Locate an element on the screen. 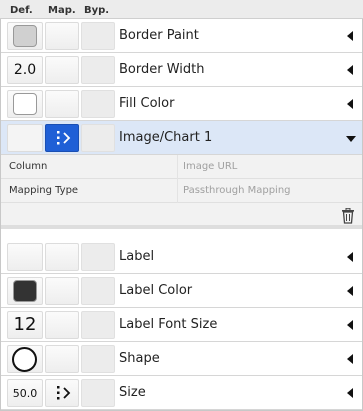  ellipse-shape-icon is located at coordinates (24, 359).